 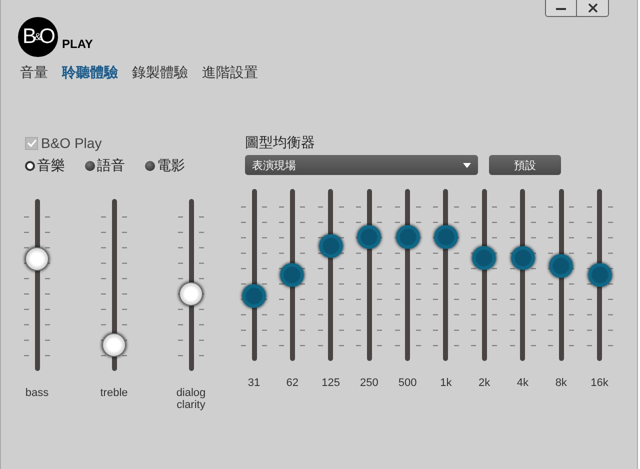 I want to click on preset-dropdown: 表演現場, so click(x=361, y=165).